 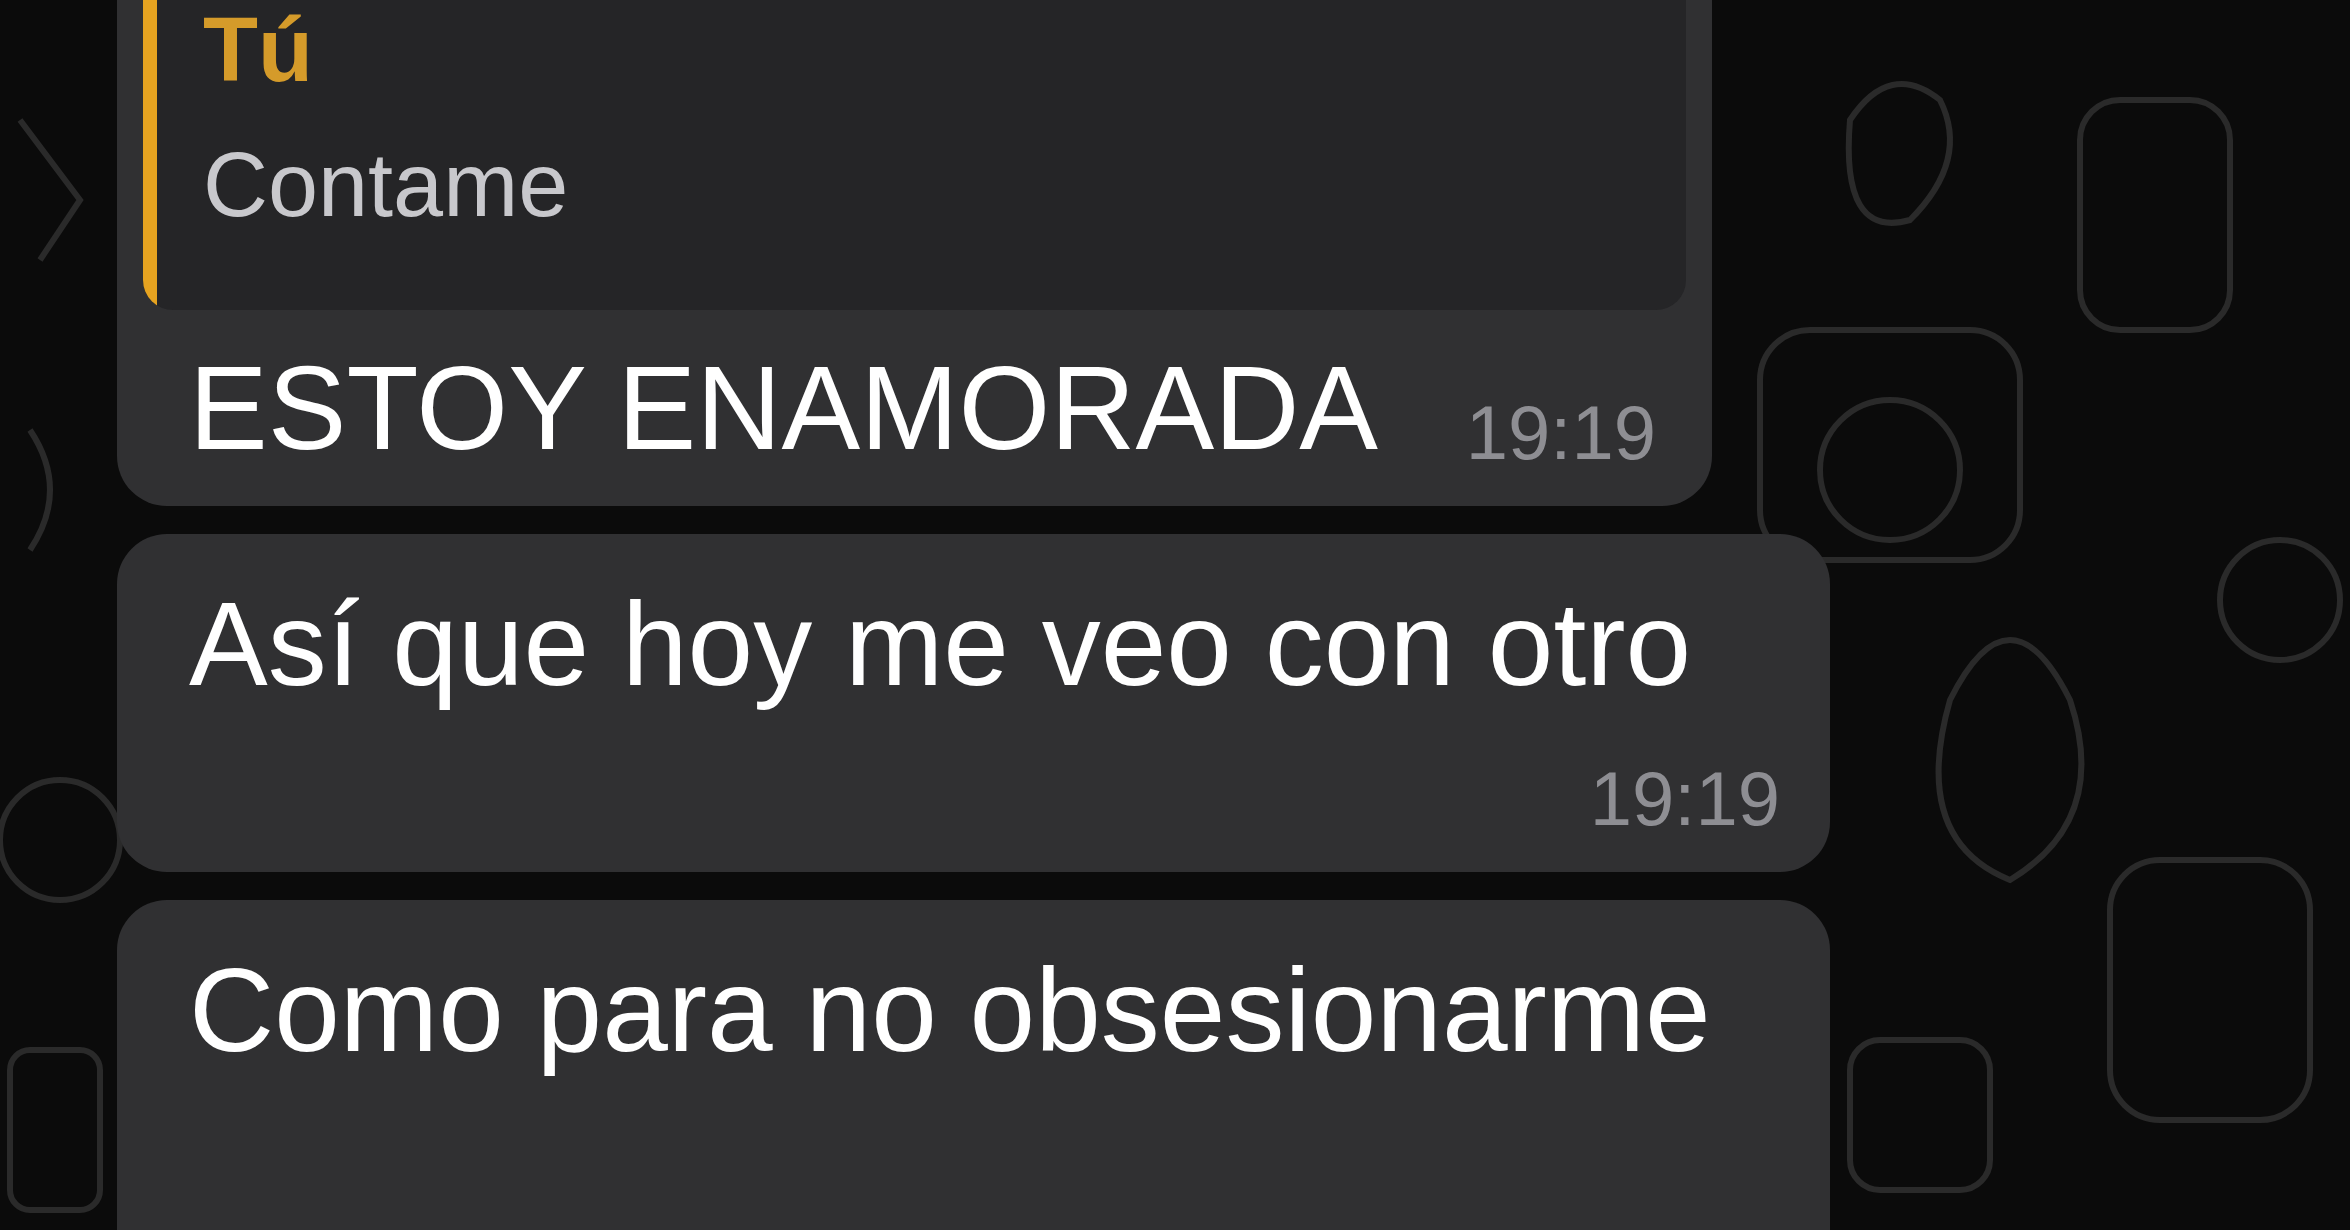 What do you see at coordinates (784, 408) in the screenshot?
I see `message-text: ESTOY ENAMORADA` at bounding box center [784, 408].